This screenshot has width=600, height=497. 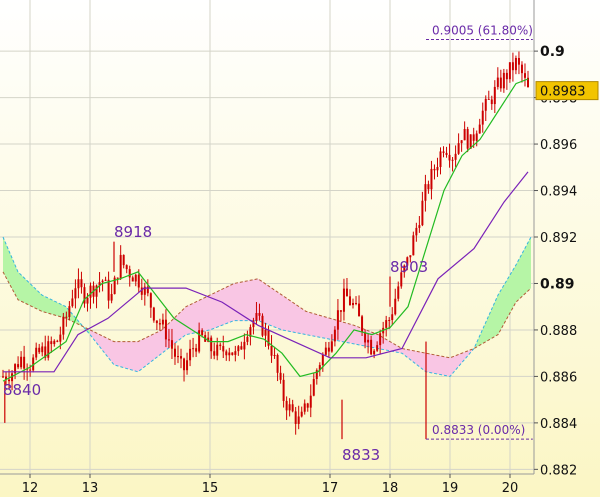 I want to click on y-tick-label: 0.892, so click(x=558, y=238).